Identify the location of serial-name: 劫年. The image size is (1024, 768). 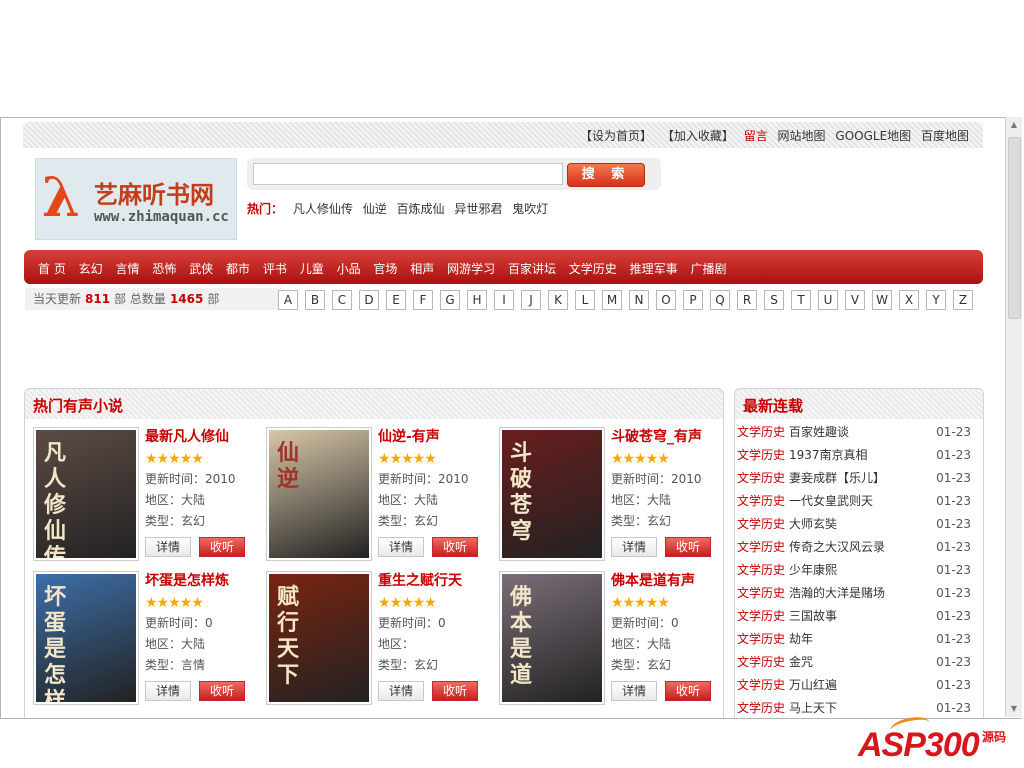
(801, 639).